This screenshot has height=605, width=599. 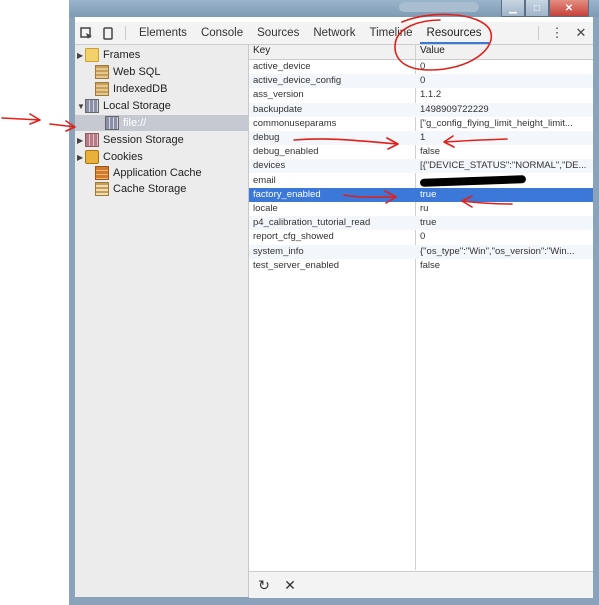 What do you see at coordinates (334, 601) in the screenshot?
I see `window-frame-bottom` at bounding box center [334, 601].